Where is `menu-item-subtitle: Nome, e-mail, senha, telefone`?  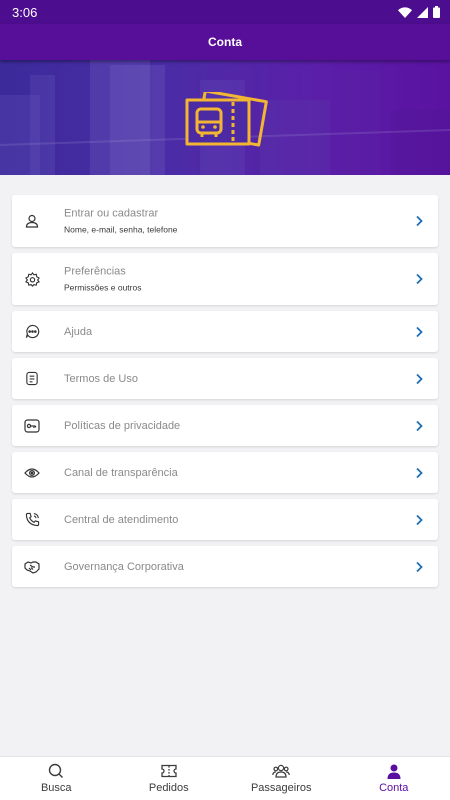
menu-item-subtitle: Nome, e-mail, senha, telefone is located at coordinates (121, 229).